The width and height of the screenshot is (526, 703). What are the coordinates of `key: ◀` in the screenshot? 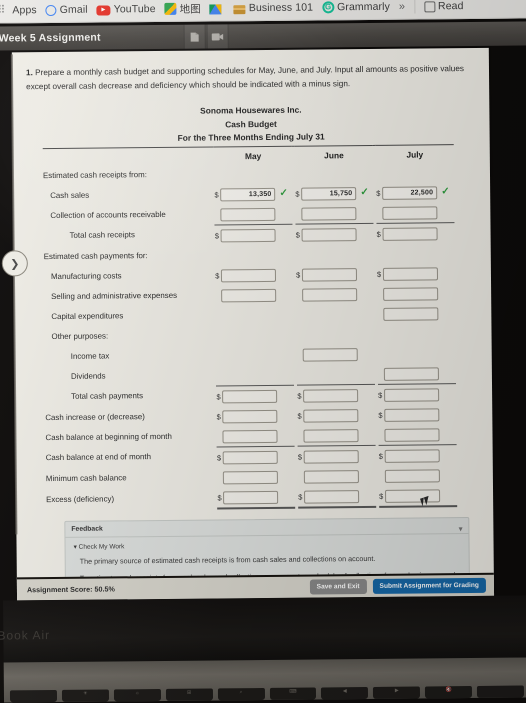 It's located at (344, 693).